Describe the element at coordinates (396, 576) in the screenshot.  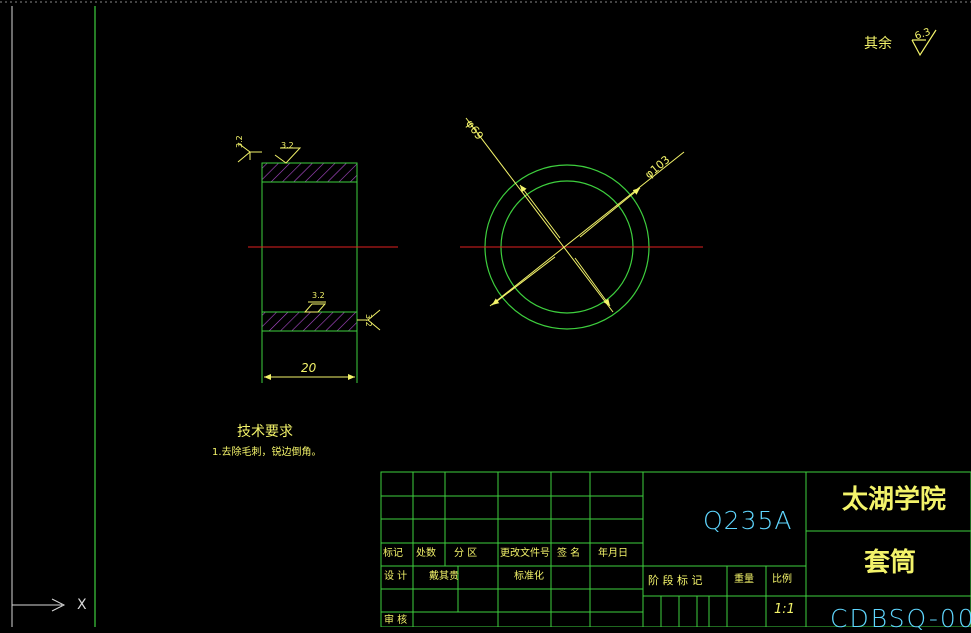
I see `tb-design: 设 计` at that location.